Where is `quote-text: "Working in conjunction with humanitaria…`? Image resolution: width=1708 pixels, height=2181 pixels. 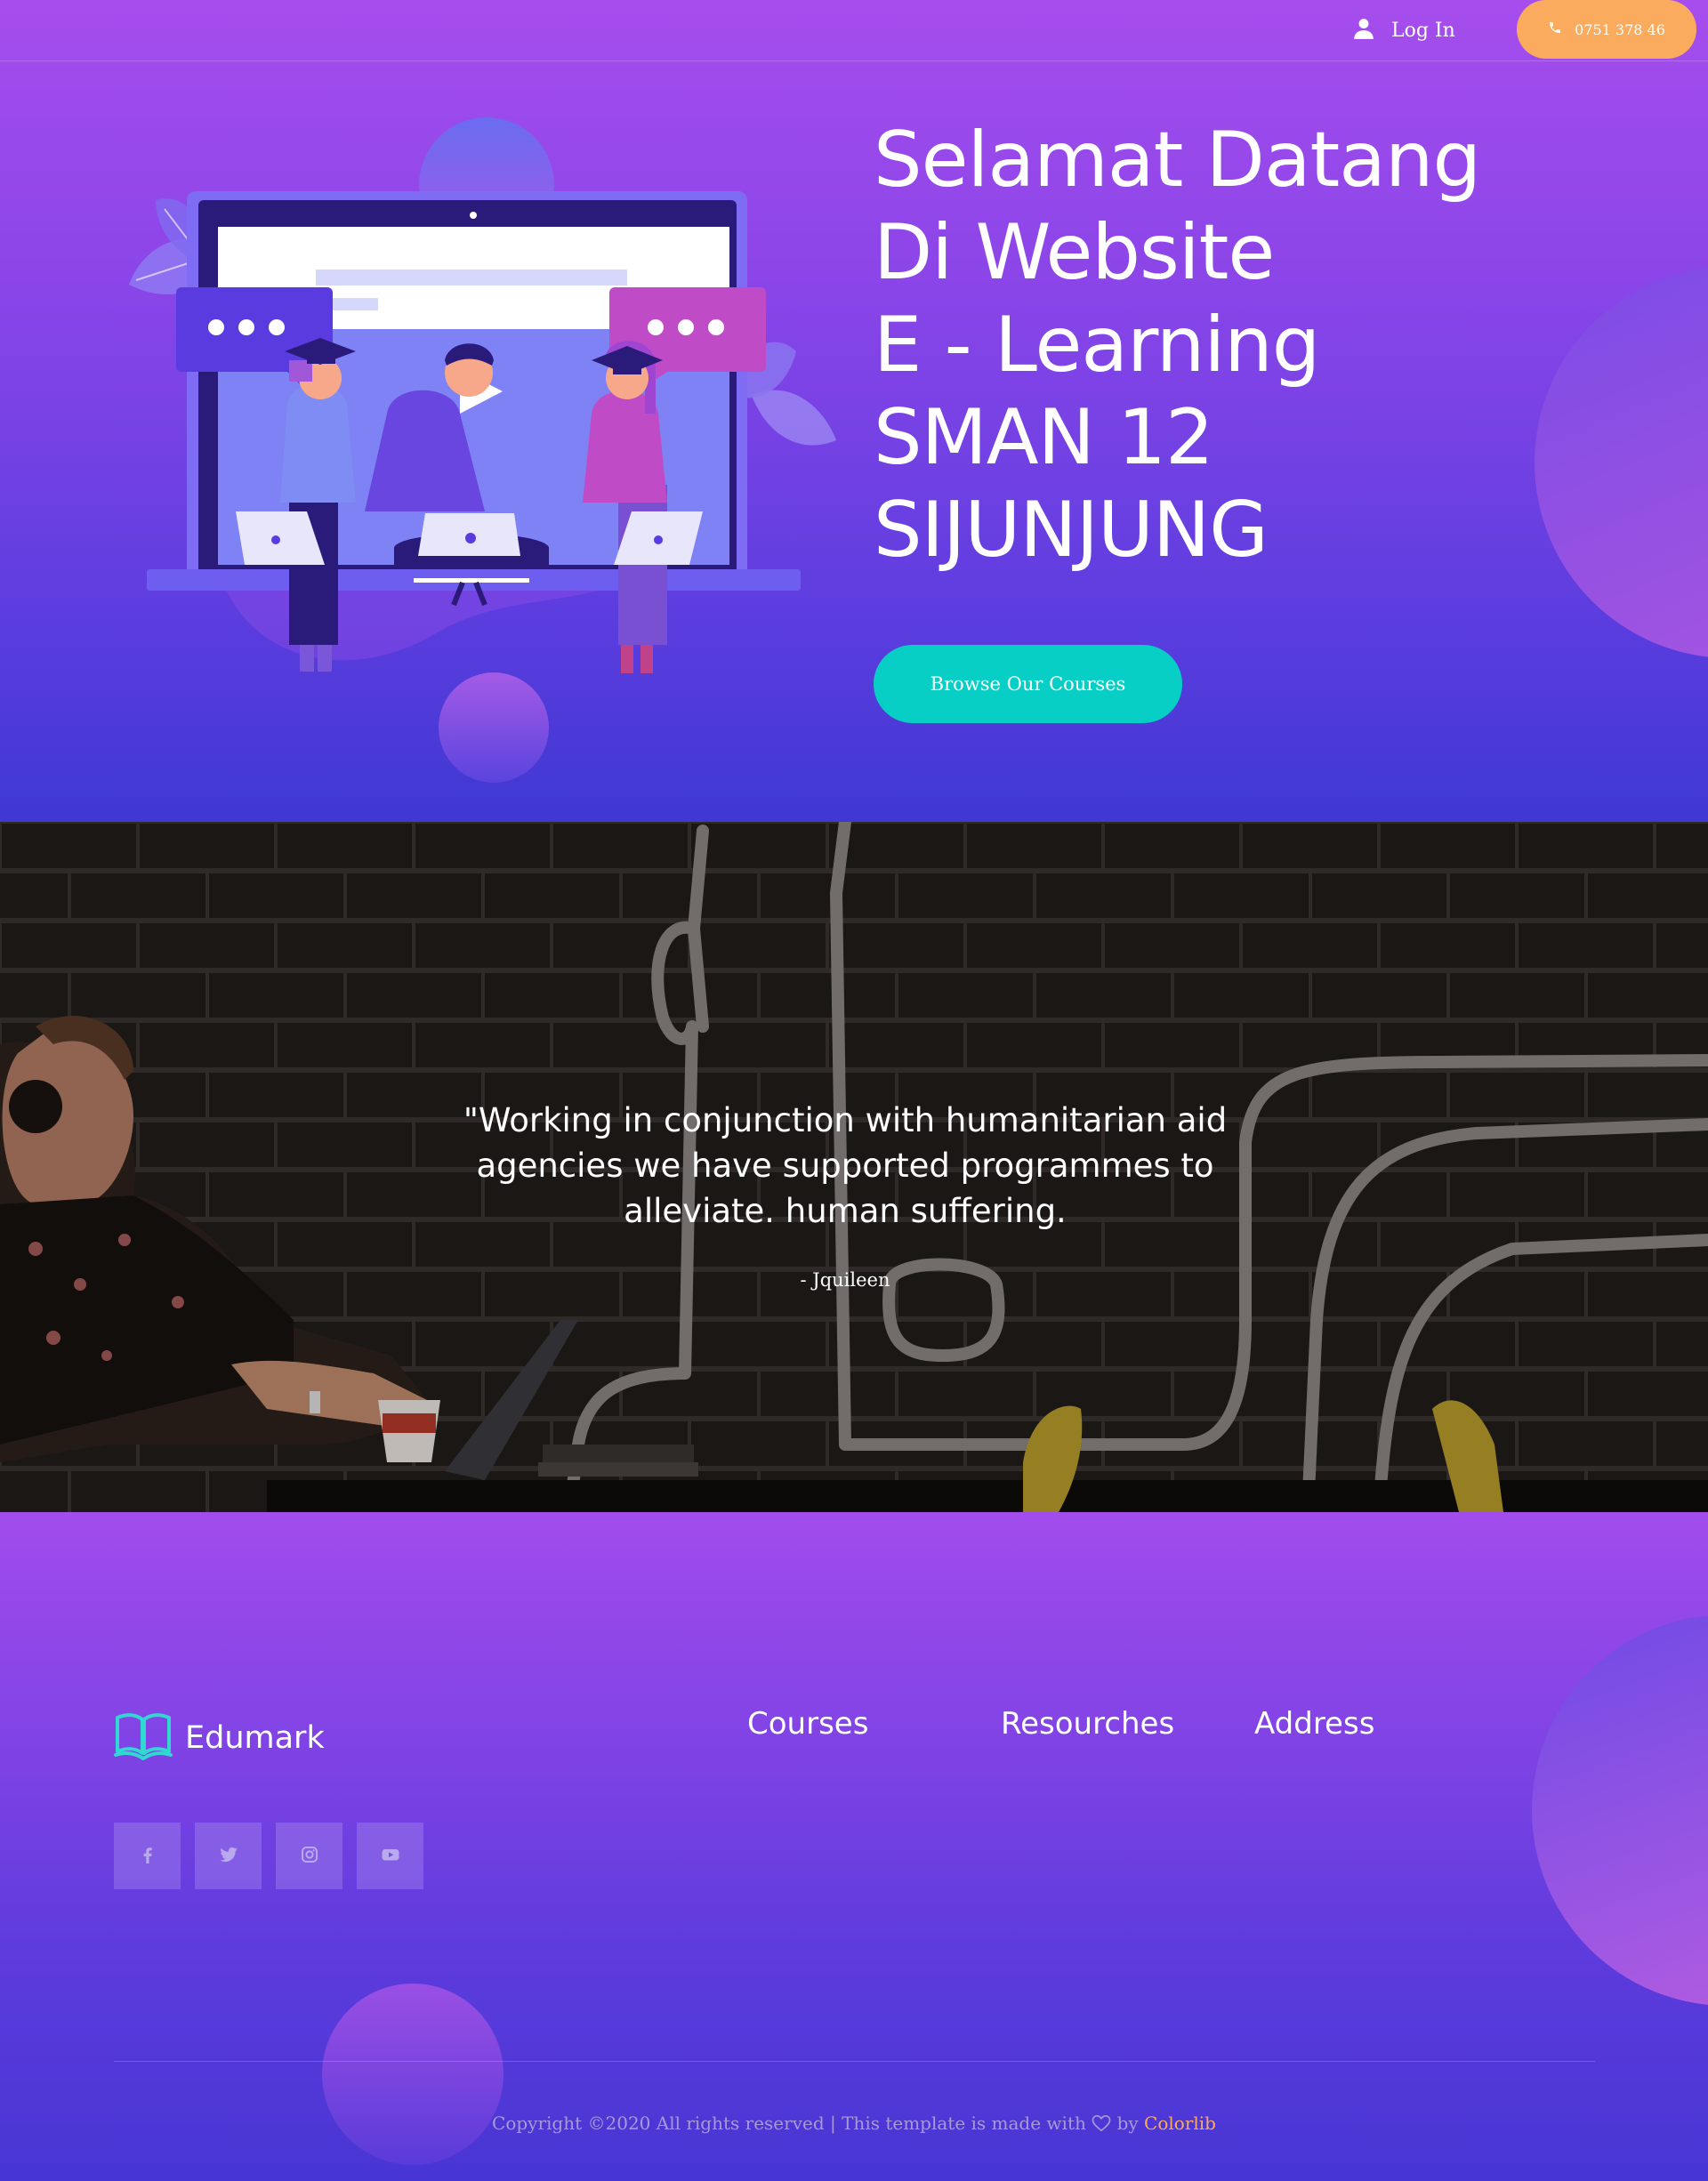 quote-text: "Working in conjunction with humanitaria… is located at coordinates (845, 1165).